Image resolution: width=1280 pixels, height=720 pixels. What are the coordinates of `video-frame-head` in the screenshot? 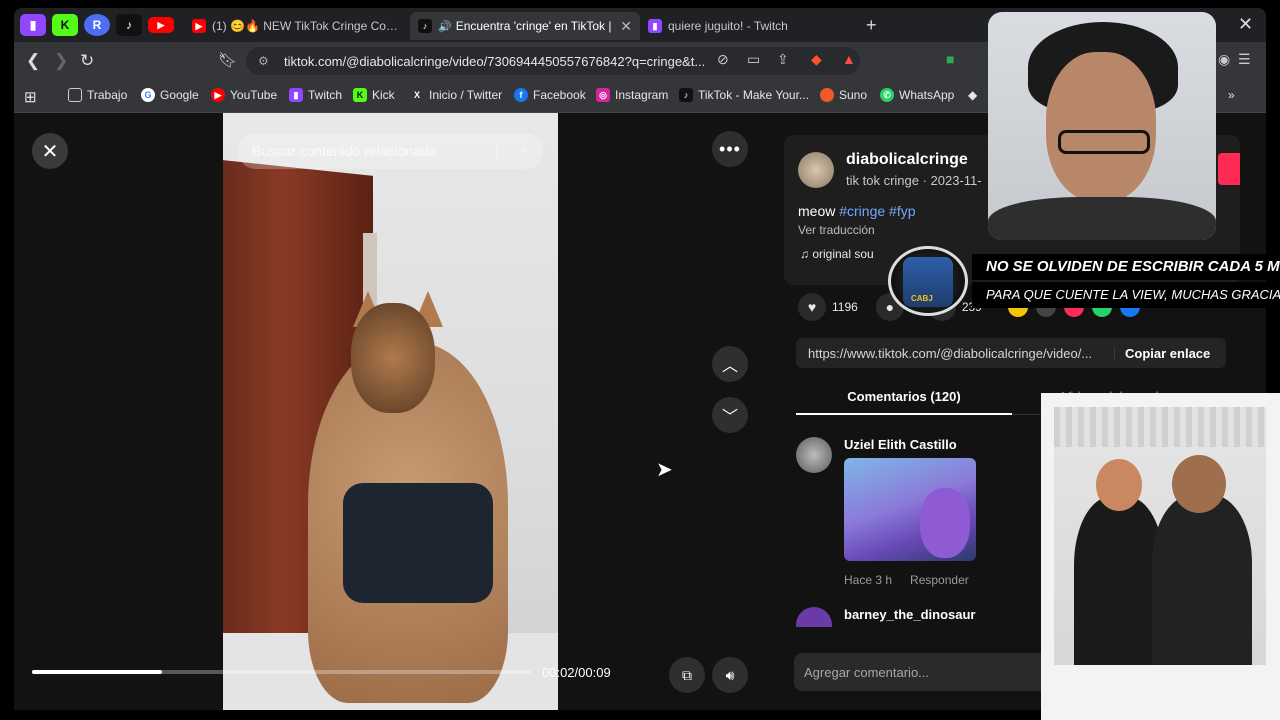 It's located at (393, 358).